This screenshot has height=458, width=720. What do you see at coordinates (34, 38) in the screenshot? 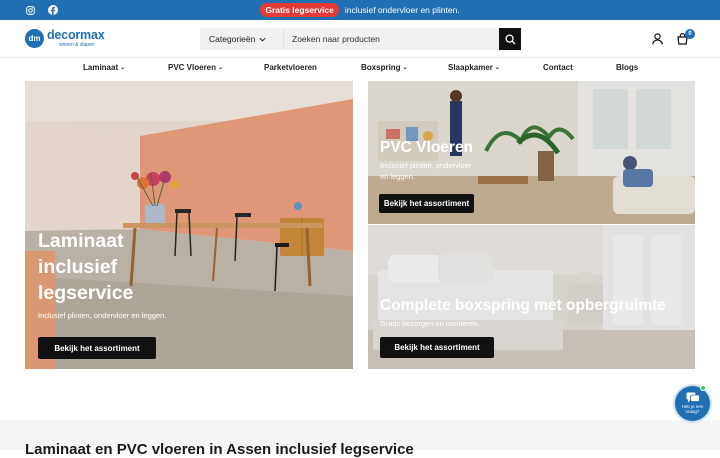
I see `logo-mark: dm` at bounding box center [34, 38].